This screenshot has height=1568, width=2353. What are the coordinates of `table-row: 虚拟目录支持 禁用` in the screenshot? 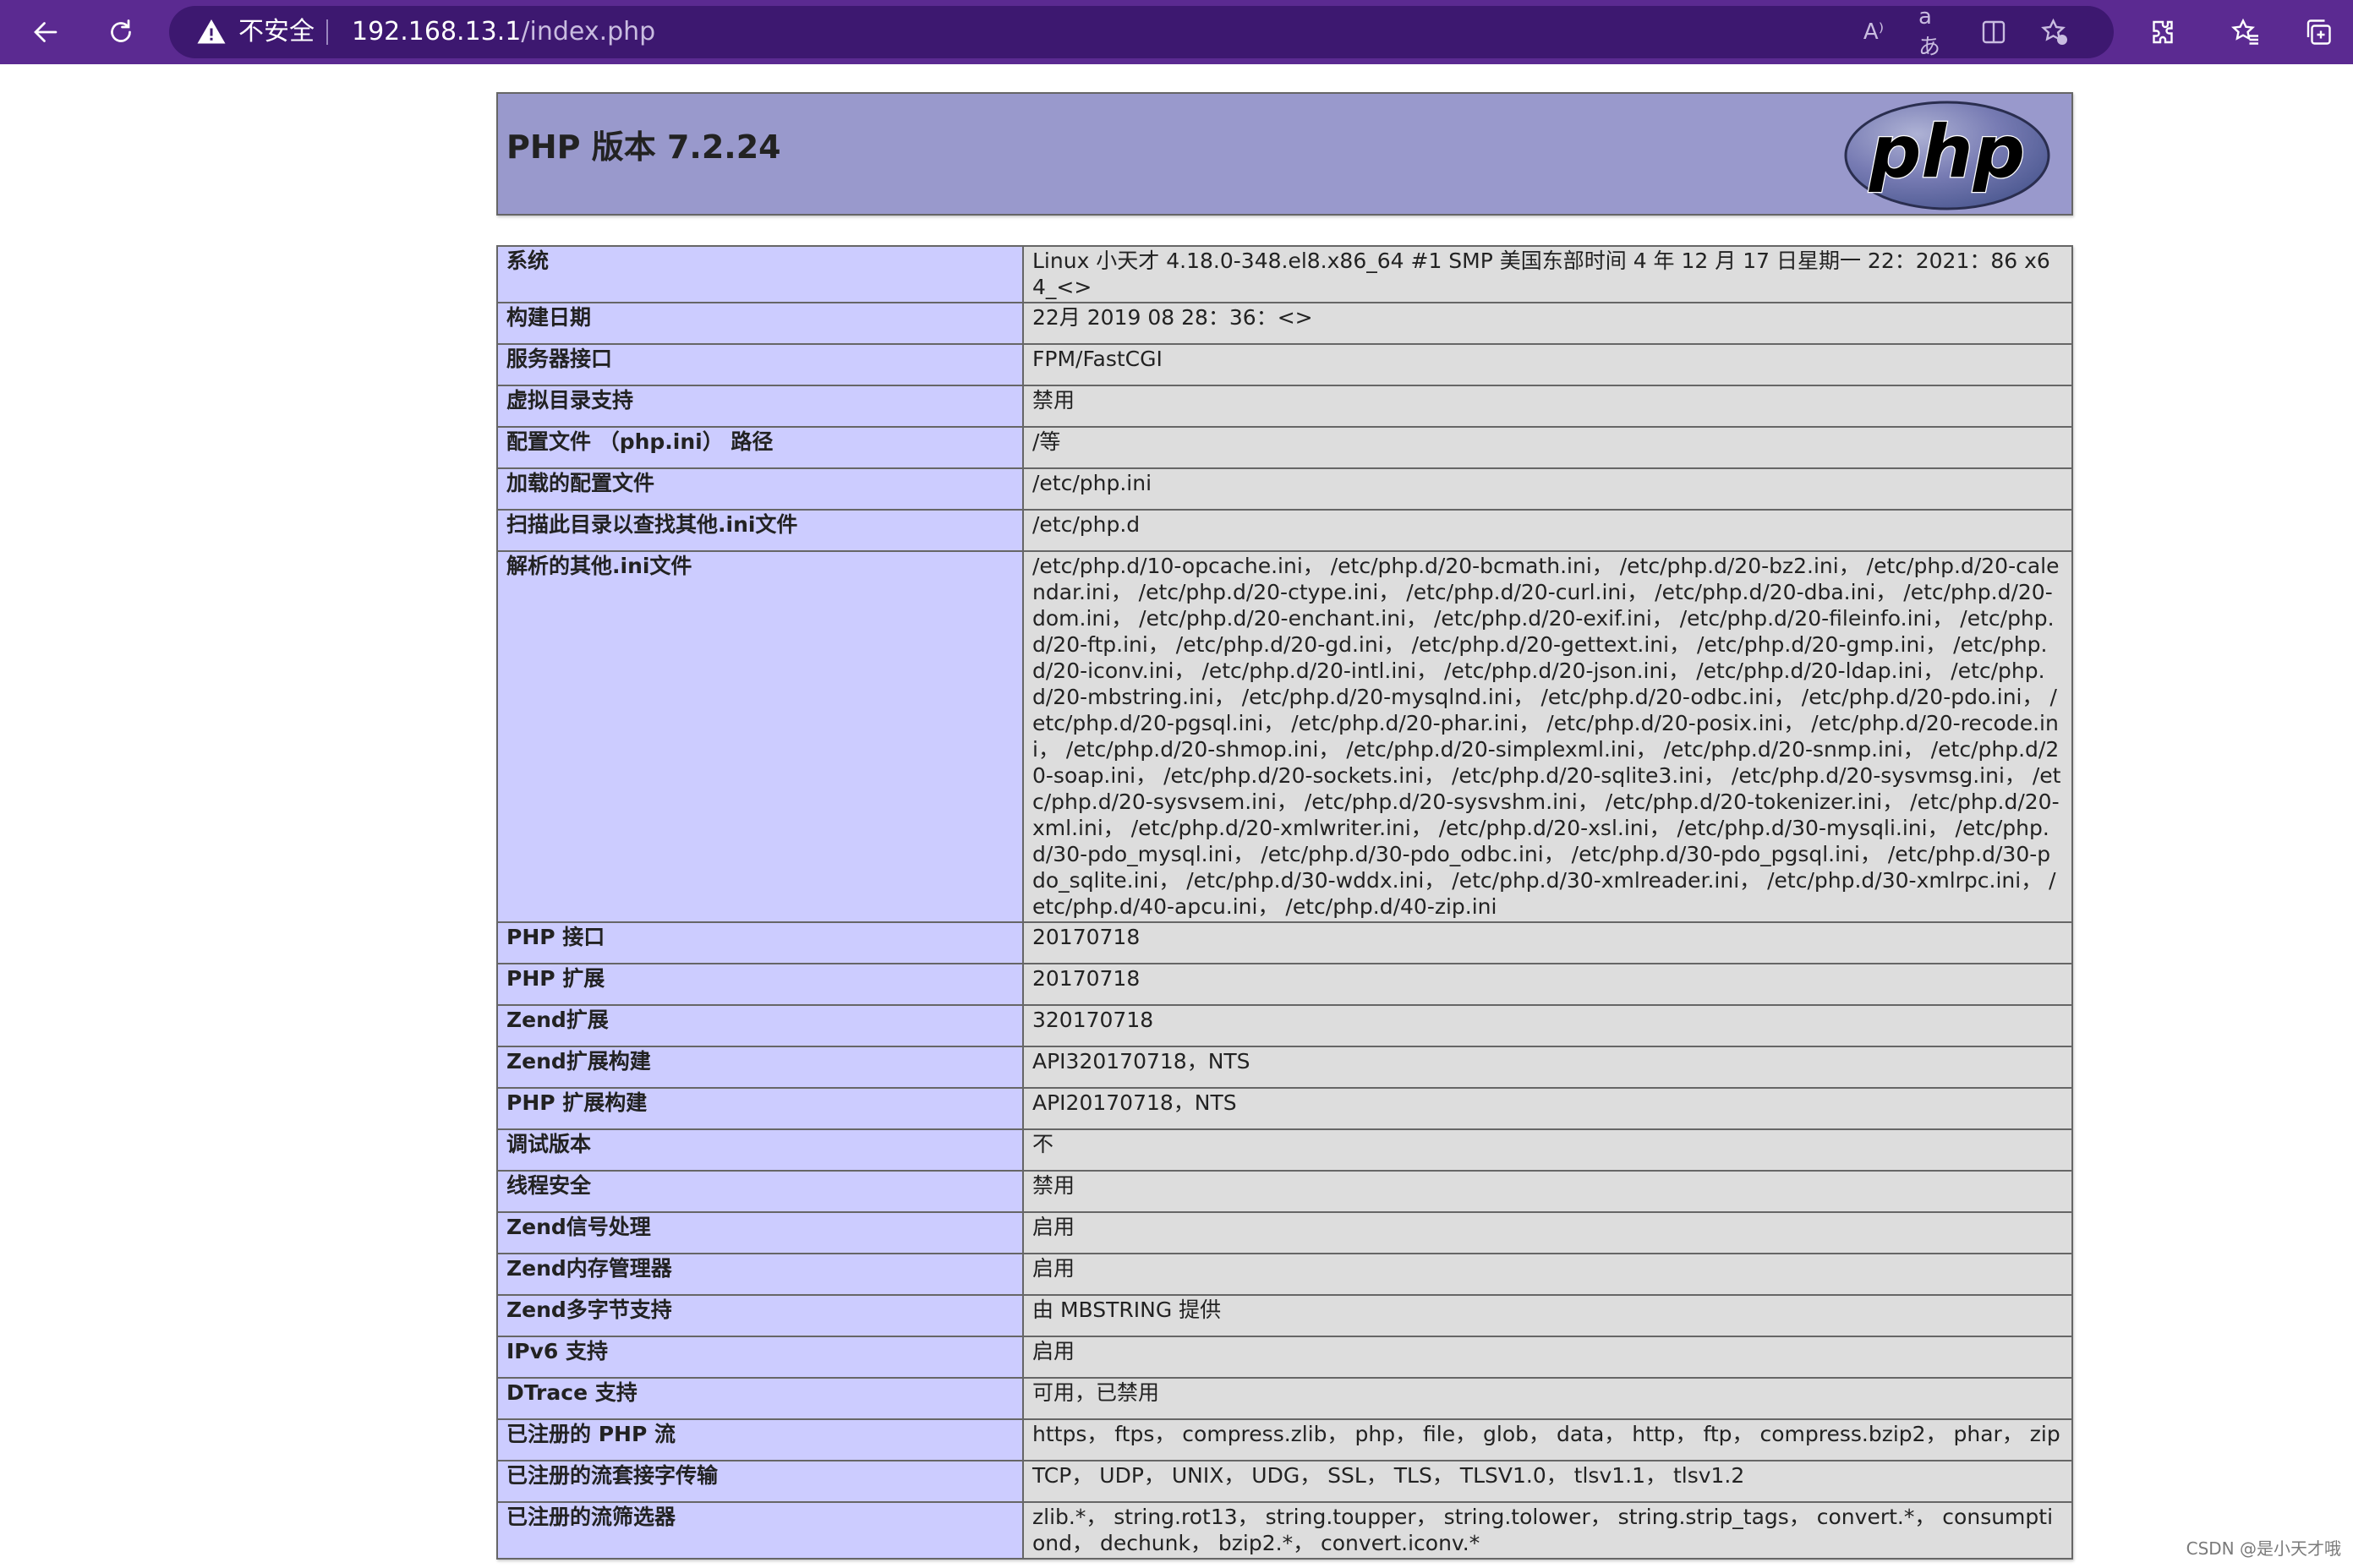 It's located at (1284, 406).